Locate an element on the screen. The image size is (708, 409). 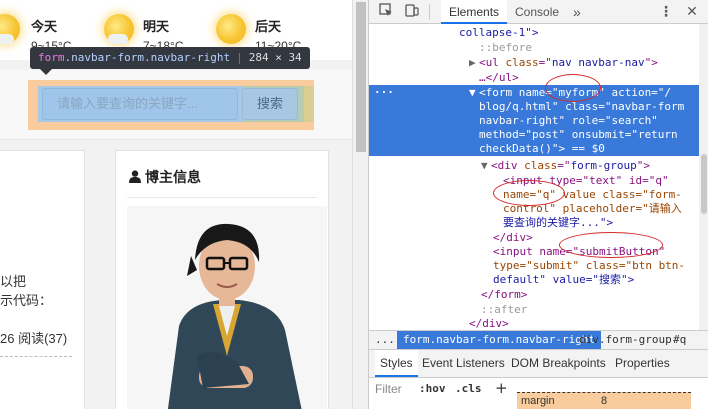
class-toggle: .cls is located at coordinates (468, 388).